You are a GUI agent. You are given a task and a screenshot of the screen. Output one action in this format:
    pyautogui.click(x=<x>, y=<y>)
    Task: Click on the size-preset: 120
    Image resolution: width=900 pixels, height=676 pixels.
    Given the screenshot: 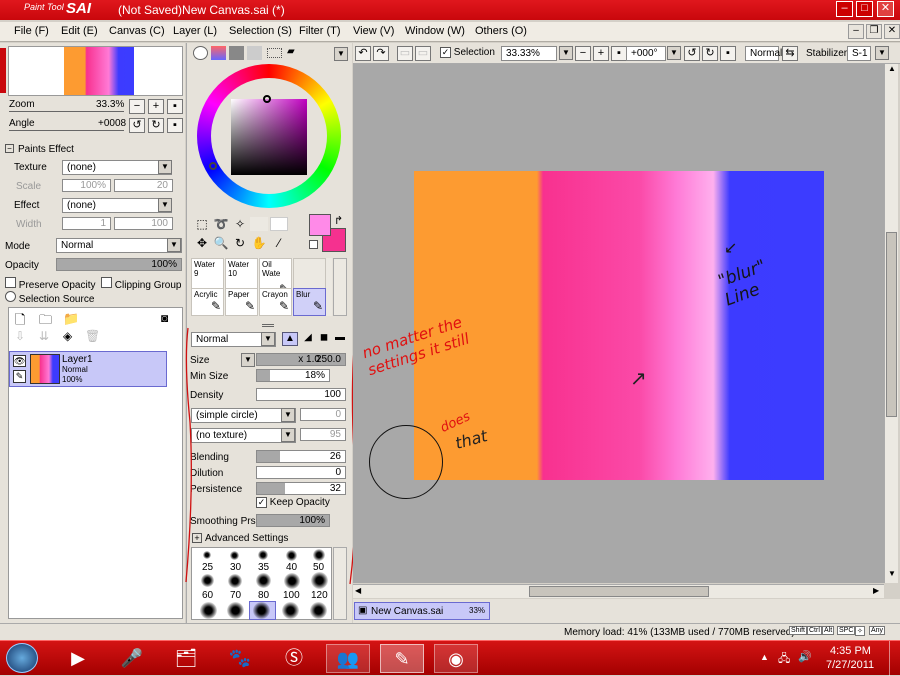 What is the action you would take?
    pyautogui.click(x=319, y=595)
    